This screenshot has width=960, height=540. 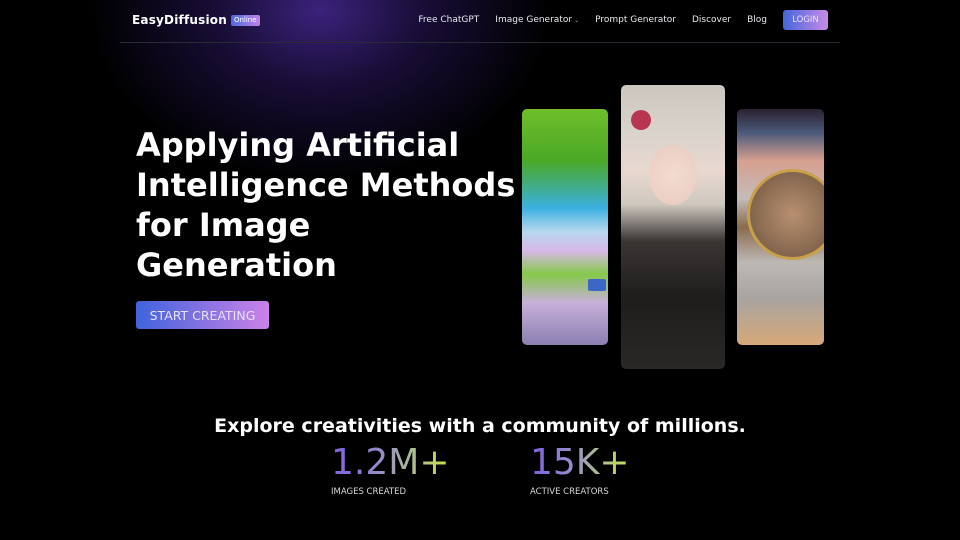 What do you see at coordinates (641, 120) in the screenshot?
I see `flower-shape` at bounding box center [641, 120].